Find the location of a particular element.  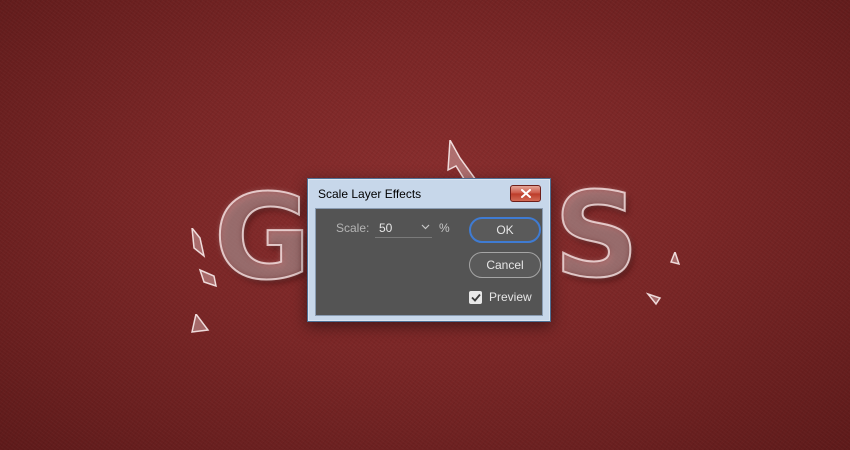

close-button is located at coordinates (525, 193).